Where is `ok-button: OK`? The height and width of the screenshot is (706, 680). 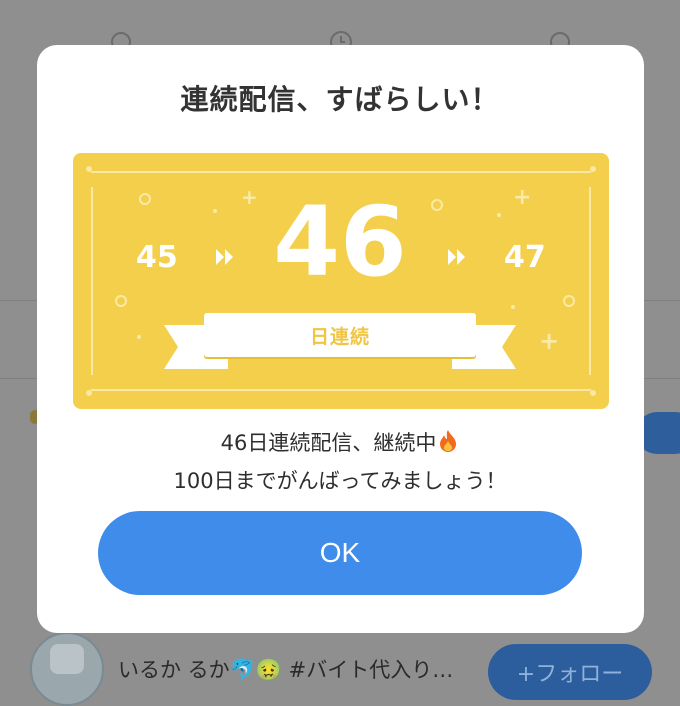
ok-button: OK is located at coordinates (340, 553).